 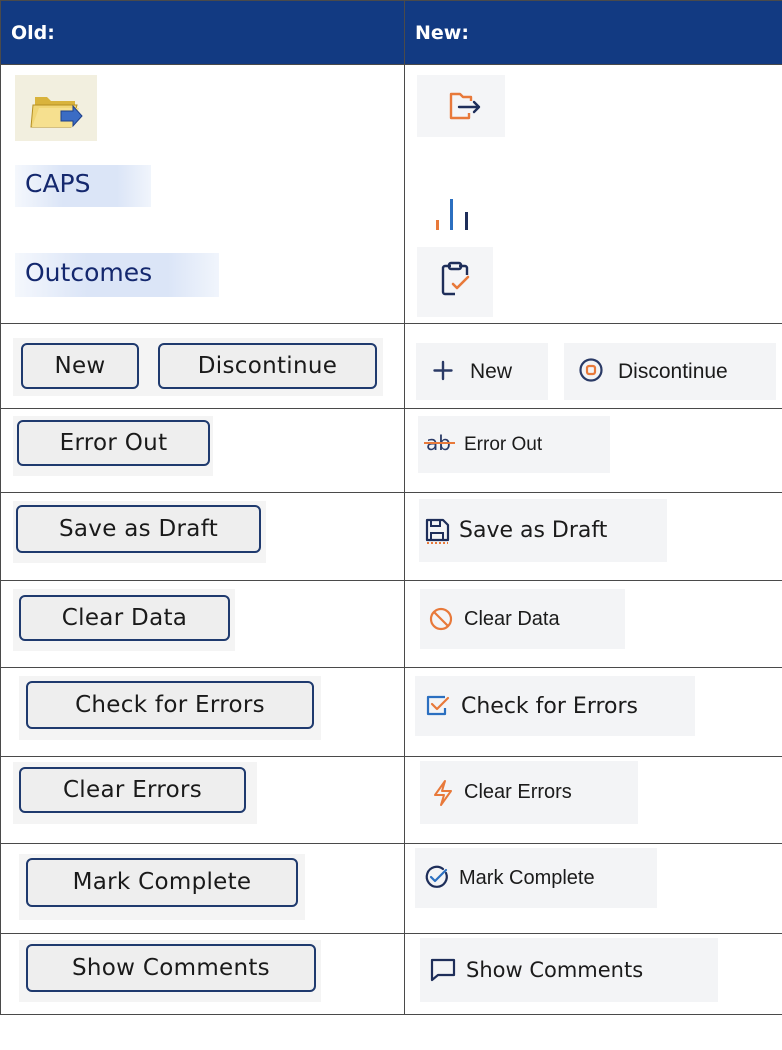 I want to click on old-cell: Save as Draft, so click(x=202, y=536).